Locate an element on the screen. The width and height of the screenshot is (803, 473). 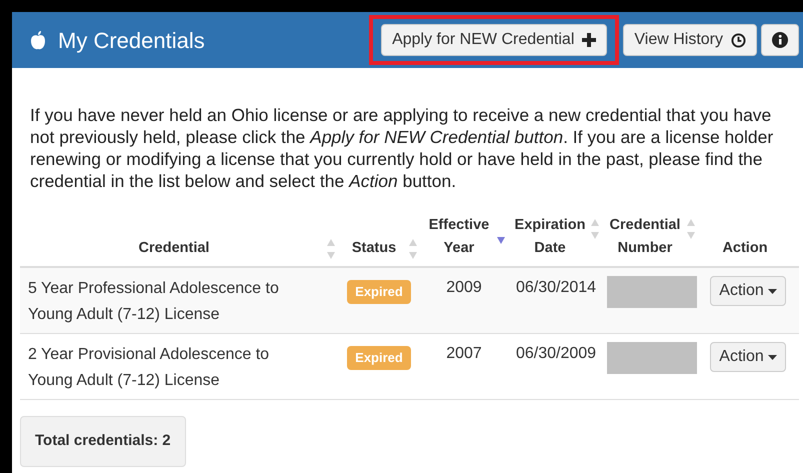
column-header: Status is located at coordinates (379, 247).